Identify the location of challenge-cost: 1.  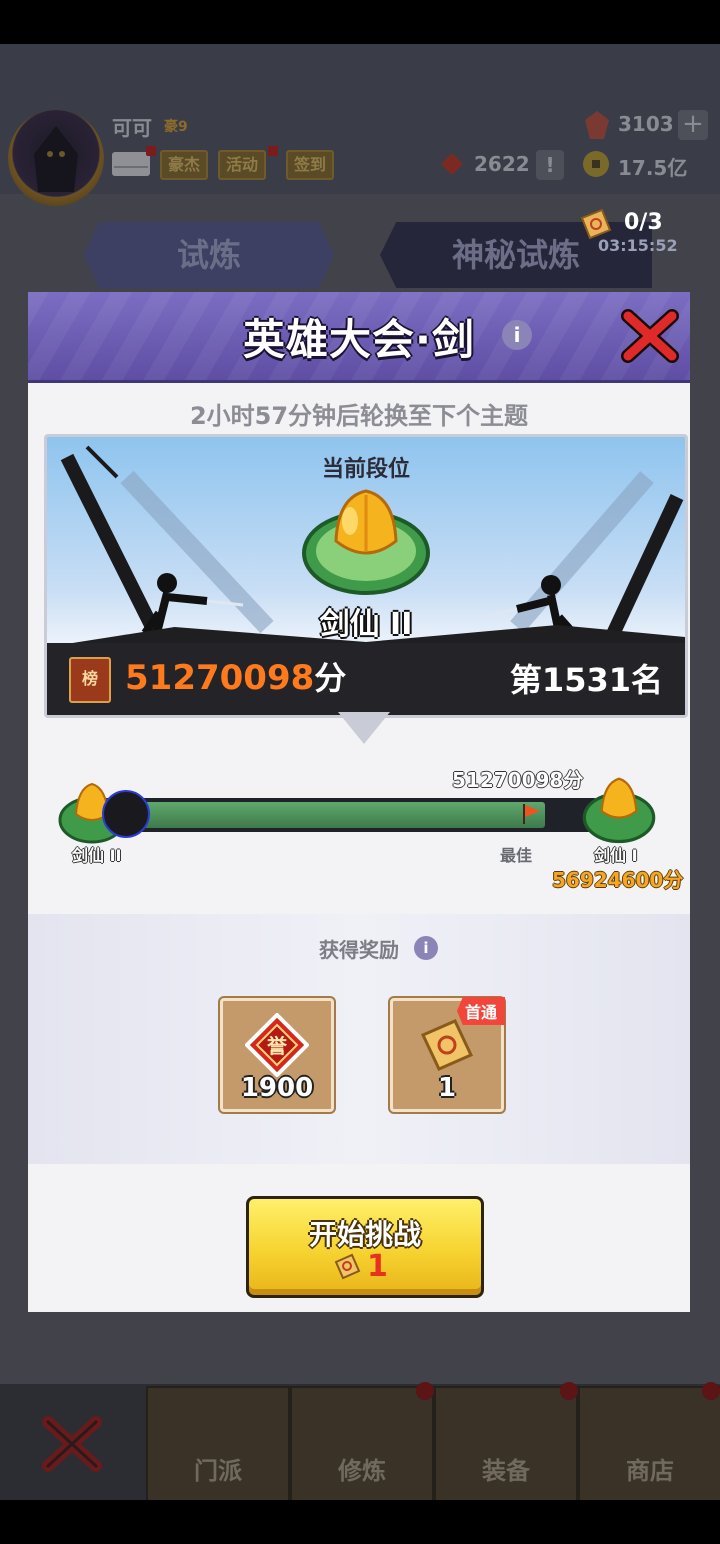
(377, 1266).